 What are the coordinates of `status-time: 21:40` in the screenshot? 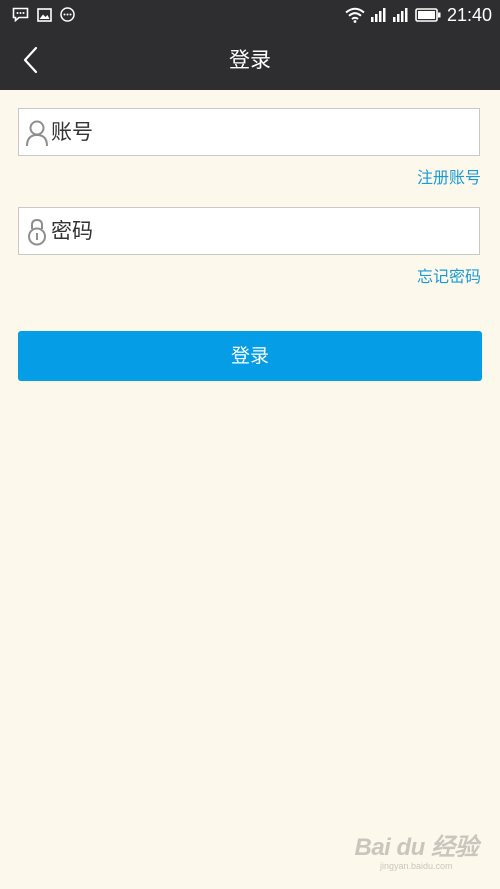 It's located at (469, 15).